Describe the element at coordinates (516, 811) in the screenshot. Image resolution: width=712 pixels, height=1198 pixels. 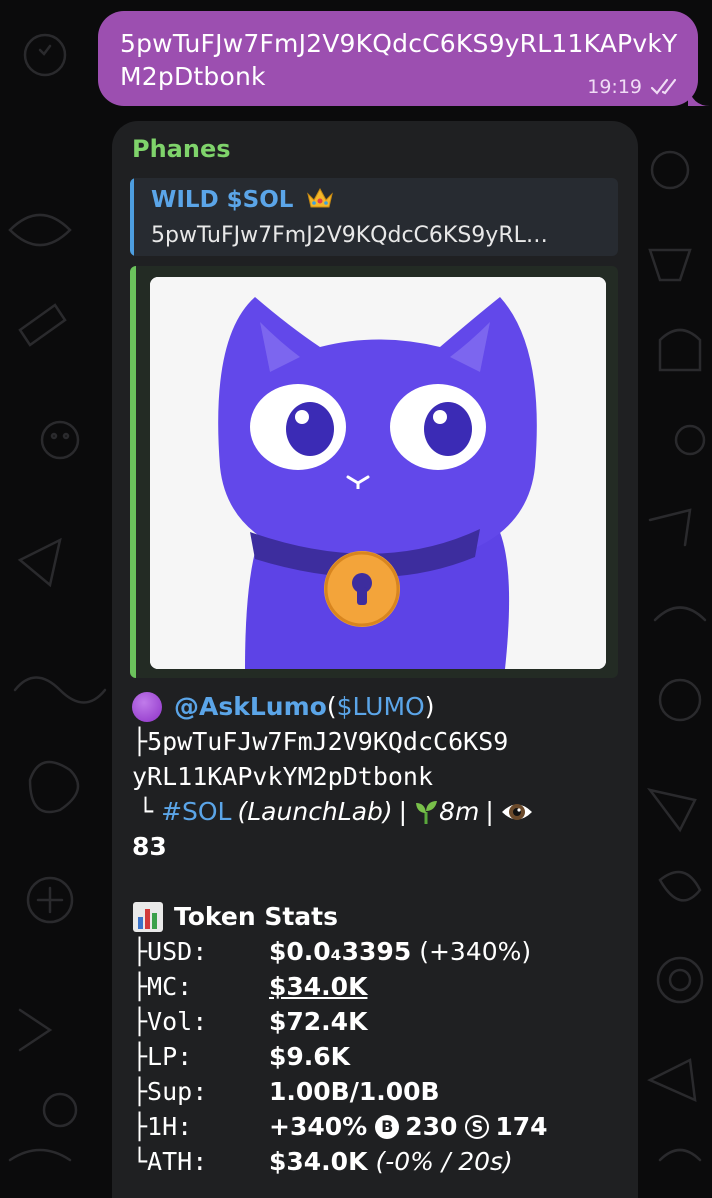
I see `eye-icon` at that location.